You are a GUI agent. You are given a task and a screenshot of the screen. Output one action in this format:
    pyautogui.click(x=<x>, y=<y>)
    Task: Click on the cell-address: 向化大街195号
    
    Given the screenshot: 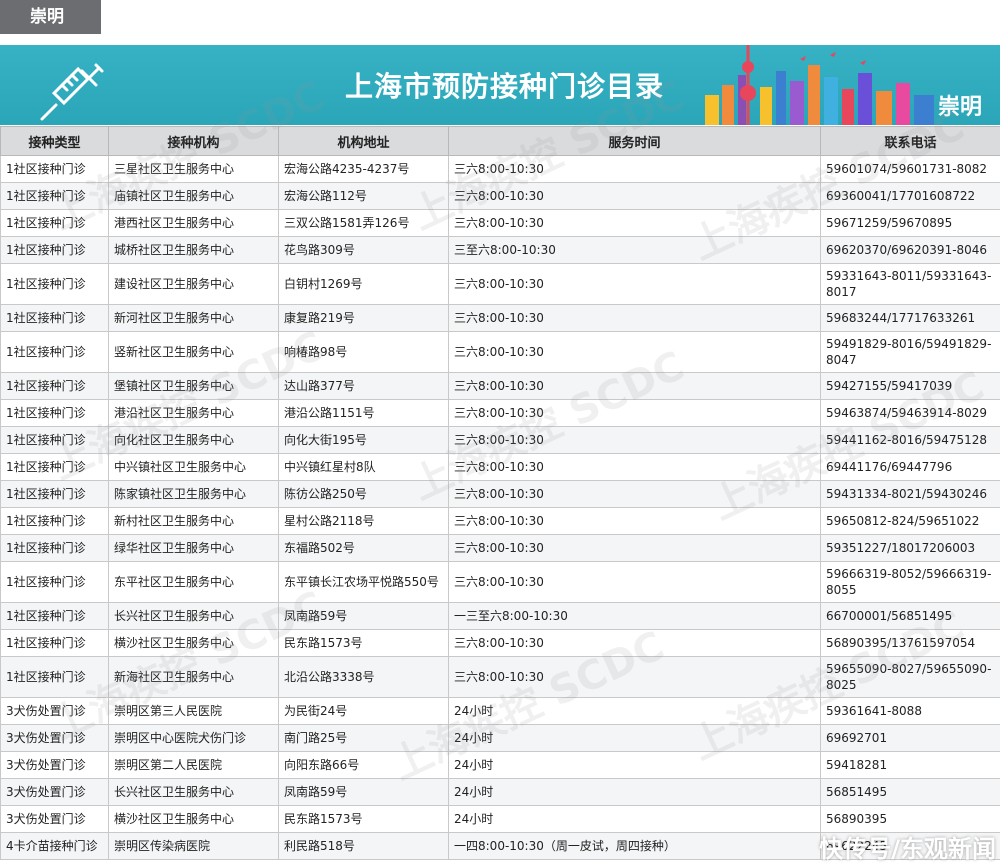 What is the action you would take?
    pyautogui.click(x=363, y=440)
    